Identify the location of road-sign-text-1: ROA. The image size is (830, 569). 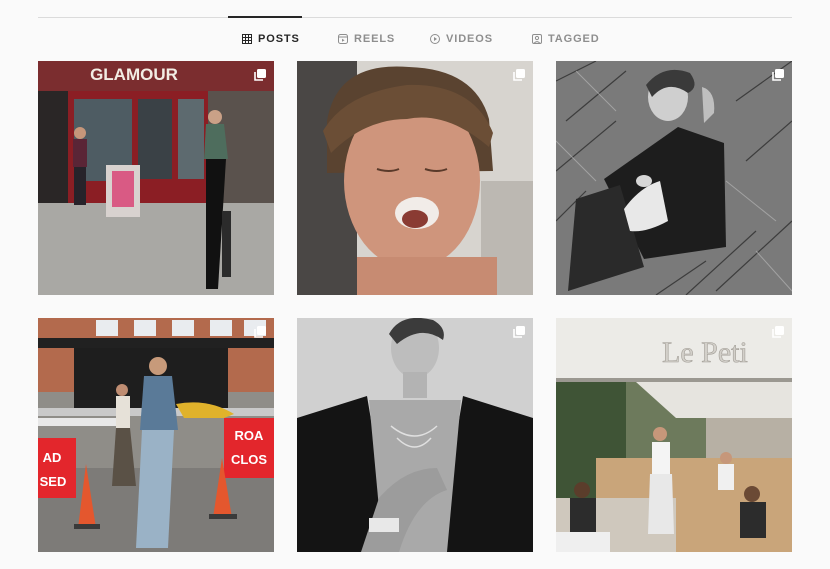
(250, 435).